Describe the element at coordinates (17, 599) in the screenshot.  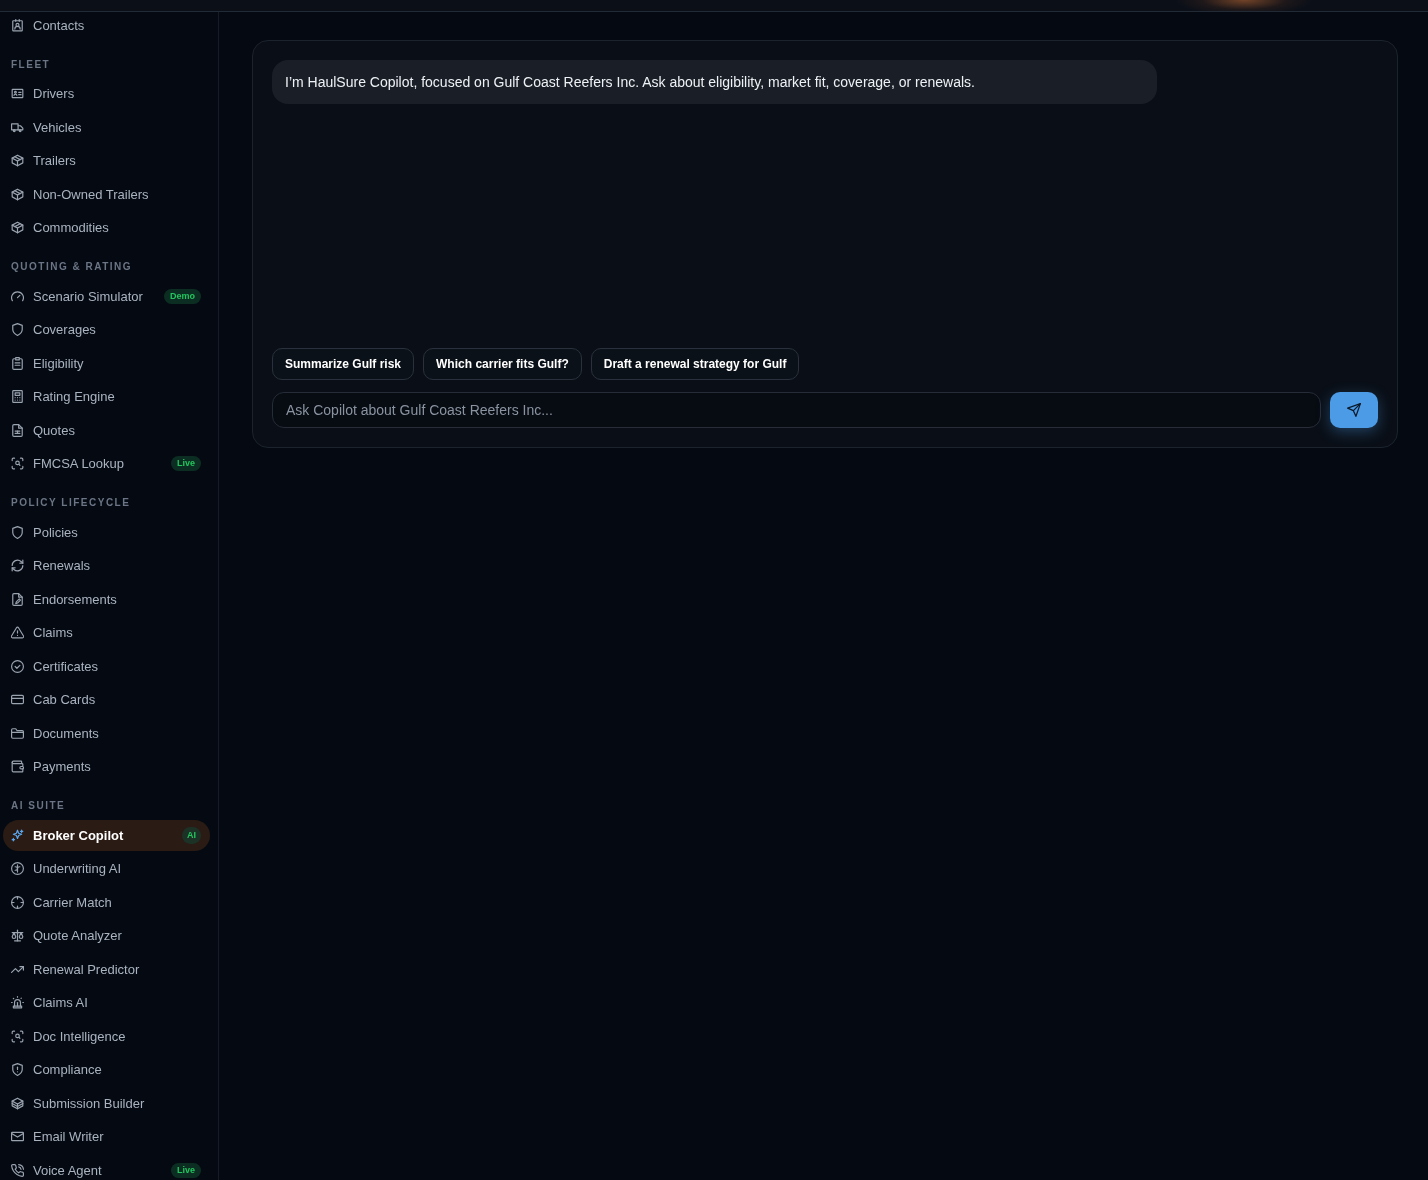
I see `document-pen-icon` at that location.